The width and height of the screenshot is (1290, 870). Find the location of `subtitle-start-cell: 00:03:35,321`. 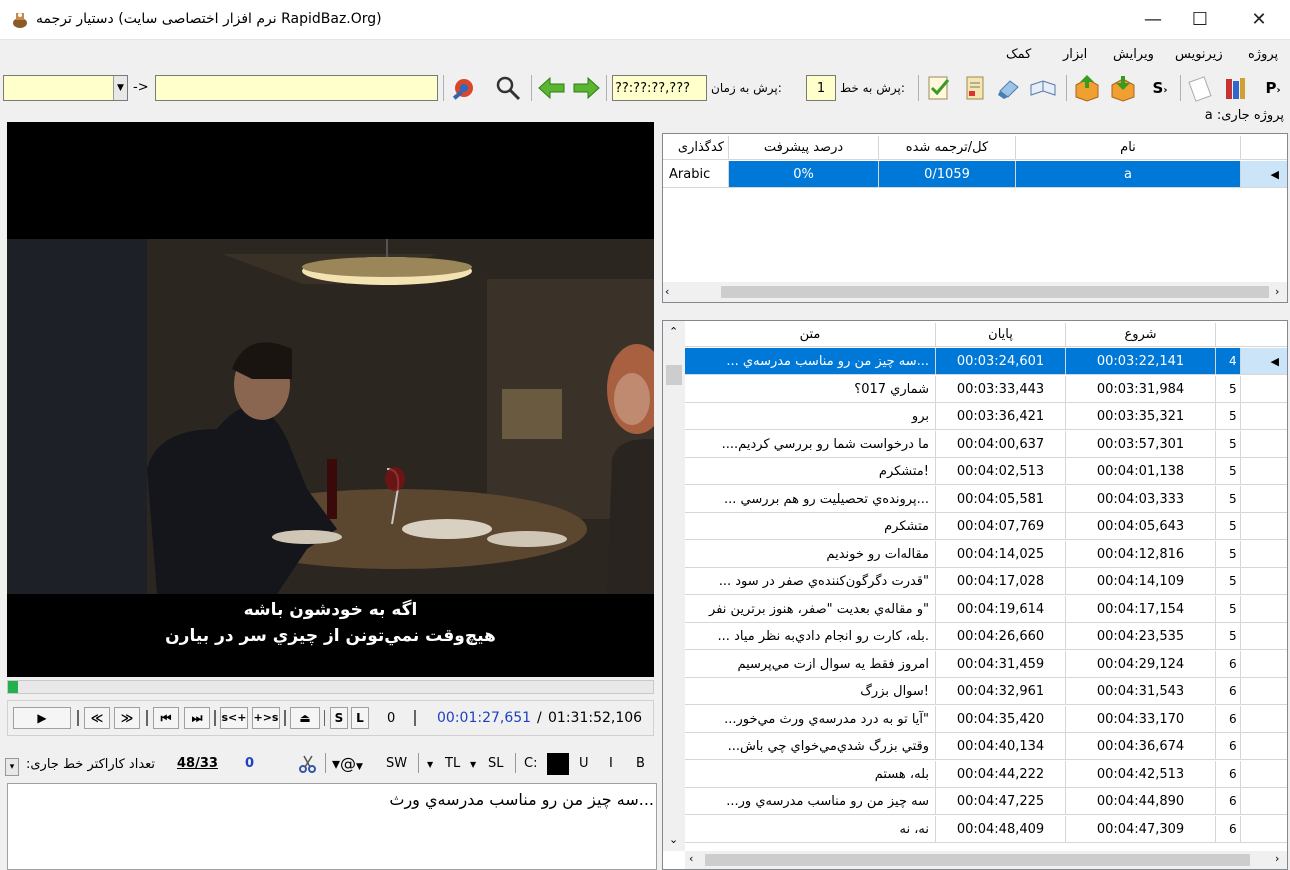

subtitle-start-cell: 00:03:35,321 is located at coordinates (1141, 416).